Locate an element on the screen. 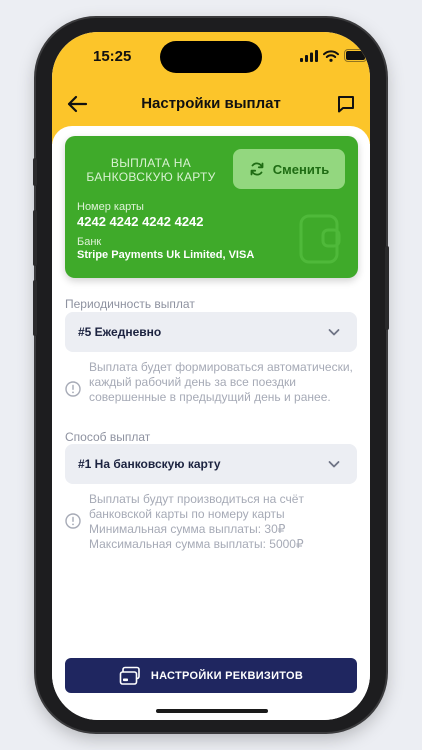 The width and height of the screenshot is (422, 750). wifi-icon is located at coordinates (331, 58).